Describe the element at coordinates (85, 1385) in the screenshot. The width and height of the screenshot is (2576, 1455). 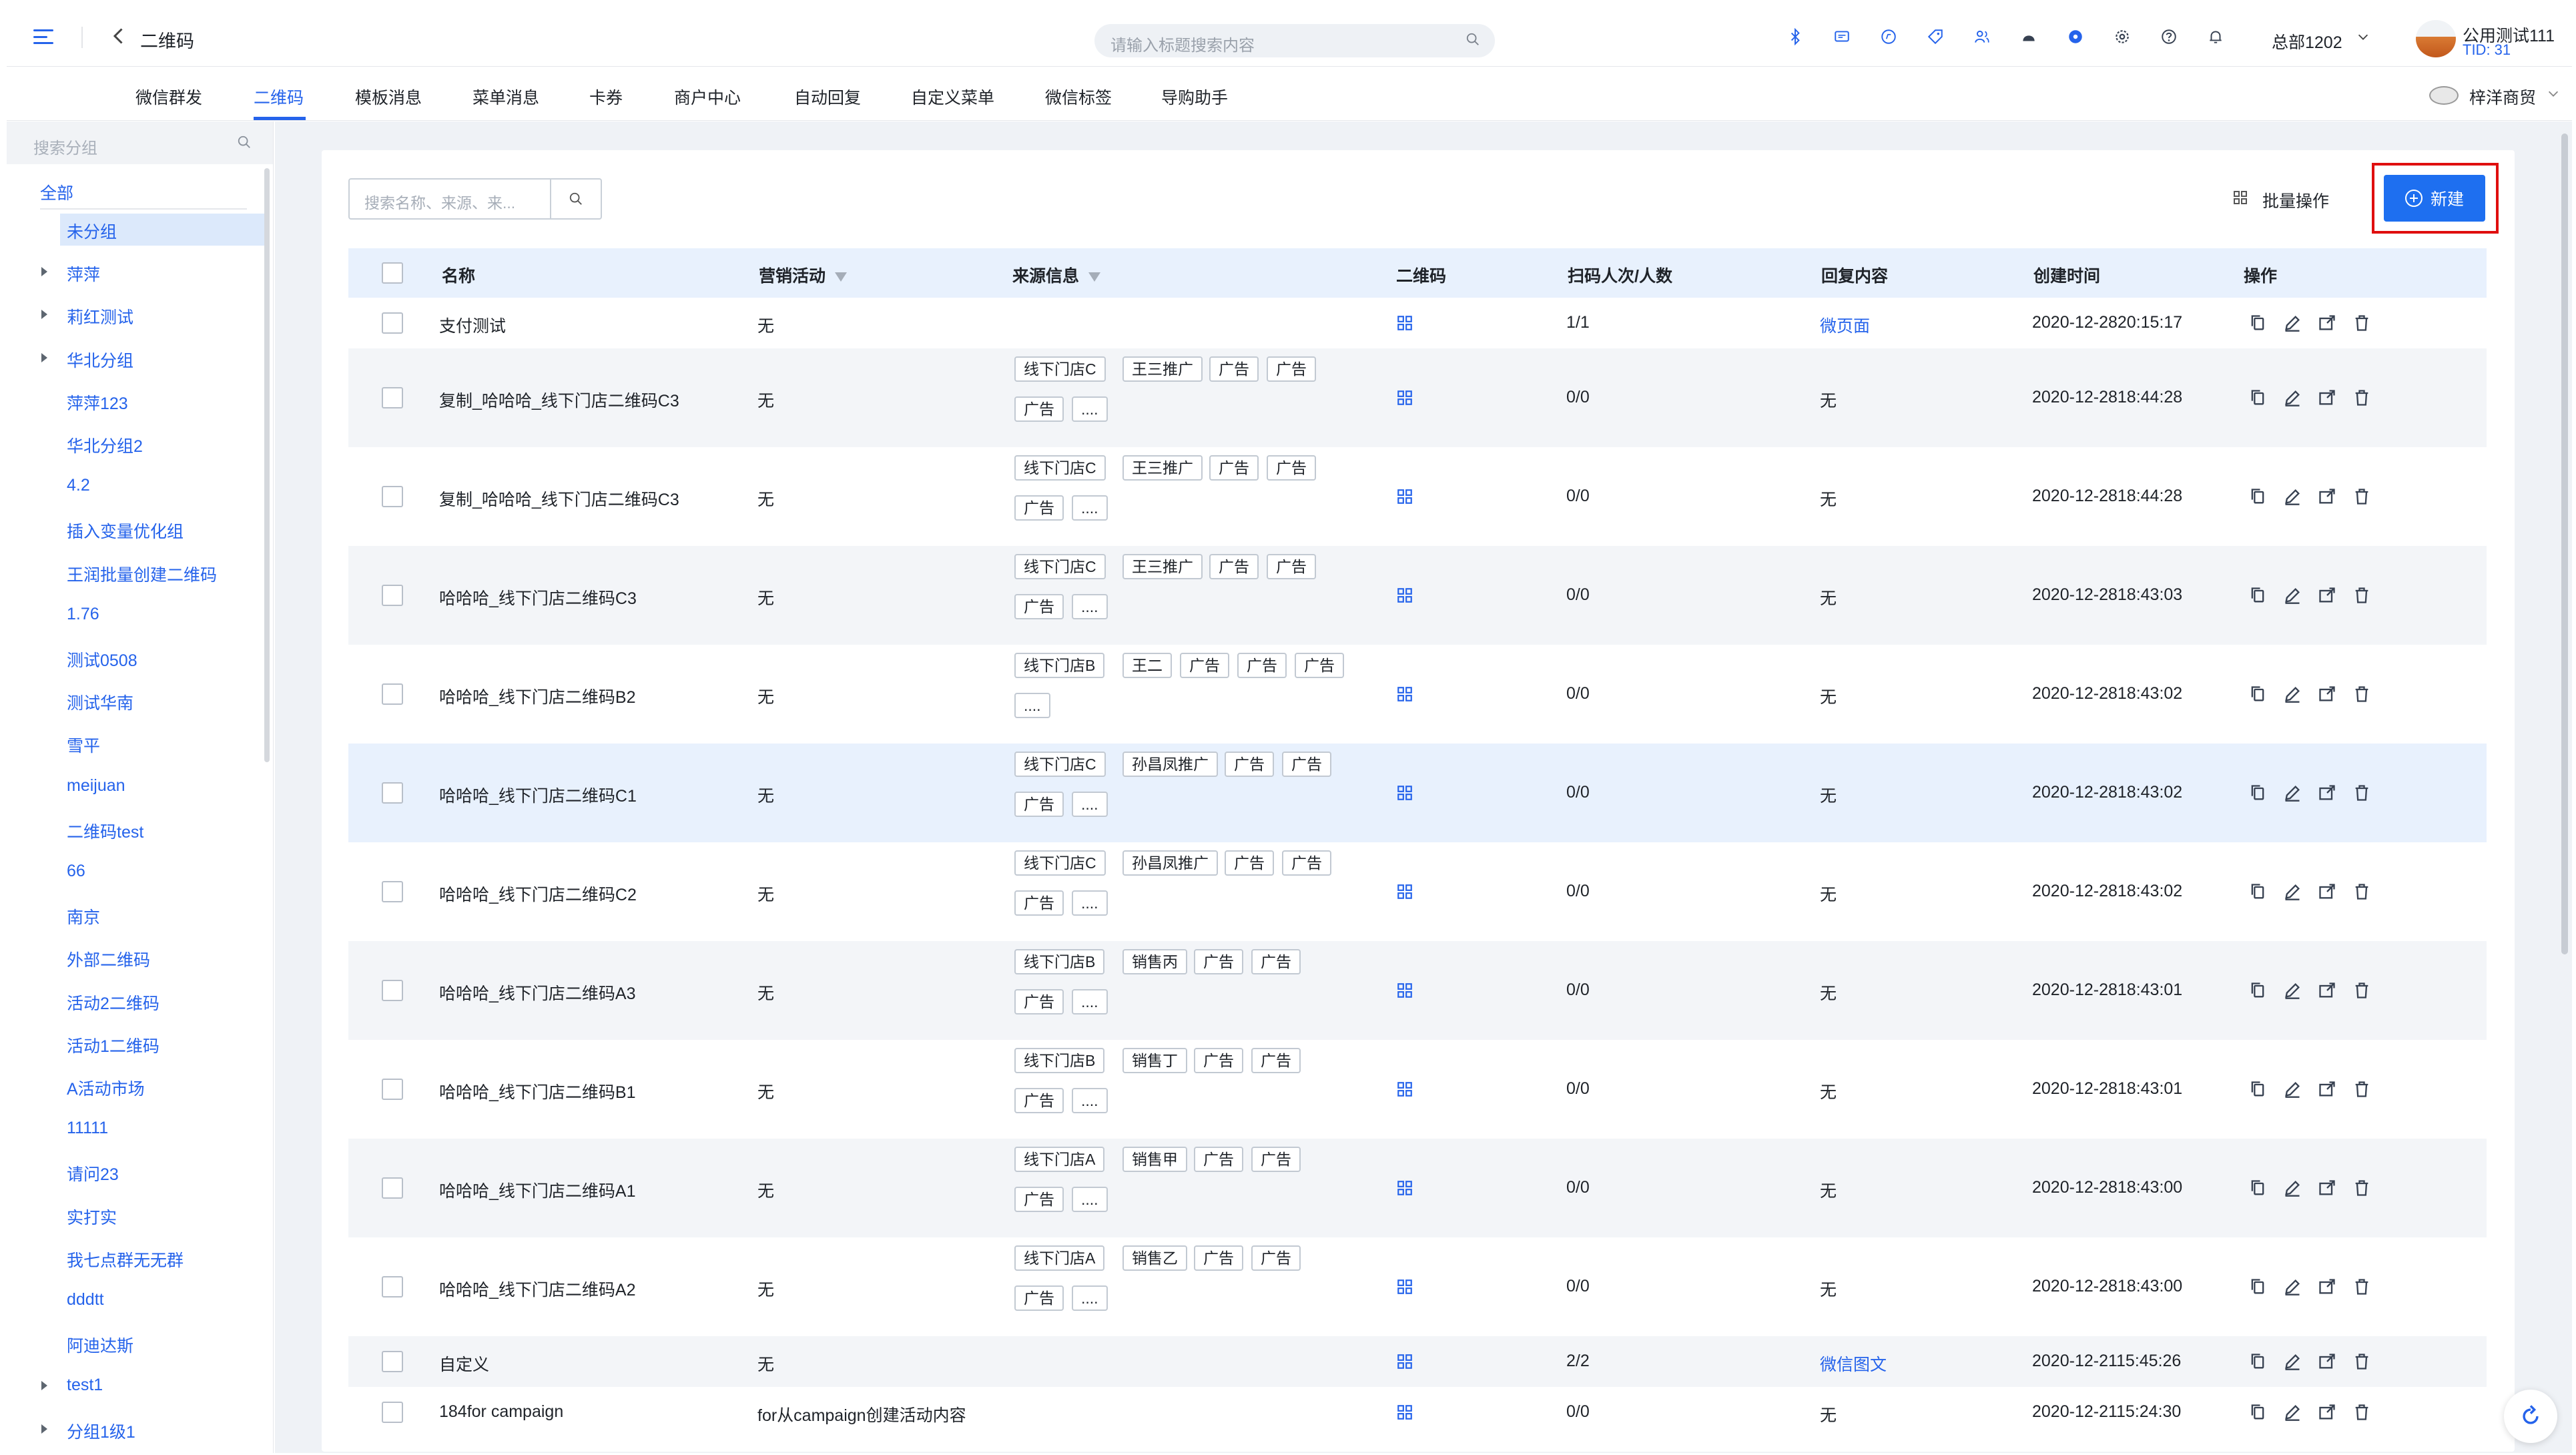
I see `sidebar-item: test1` at that location.